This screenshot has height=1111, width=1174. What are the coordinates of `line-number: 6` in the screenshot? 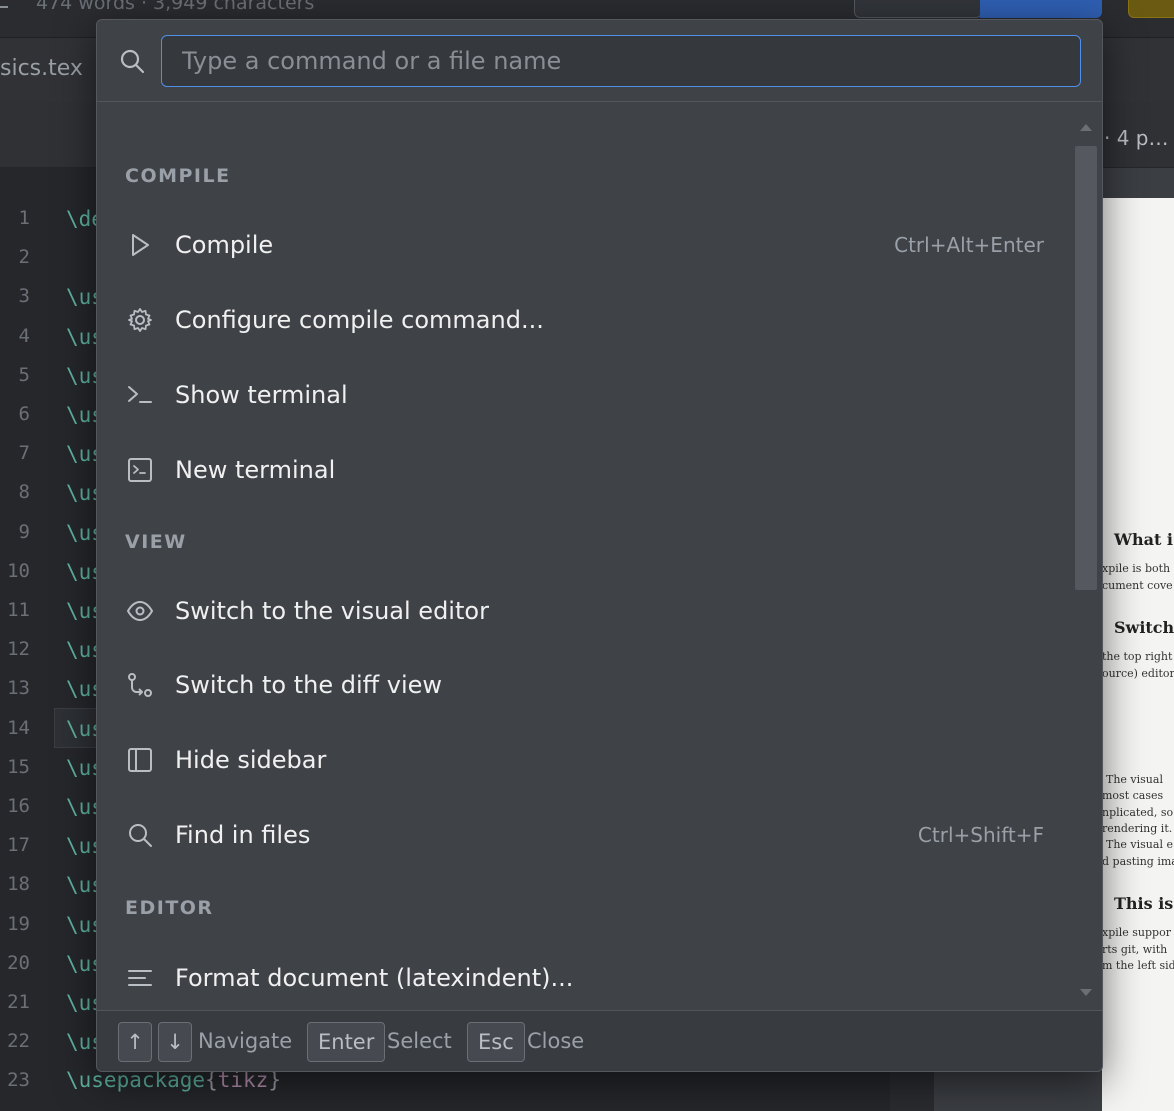 It's located at (24, 414).